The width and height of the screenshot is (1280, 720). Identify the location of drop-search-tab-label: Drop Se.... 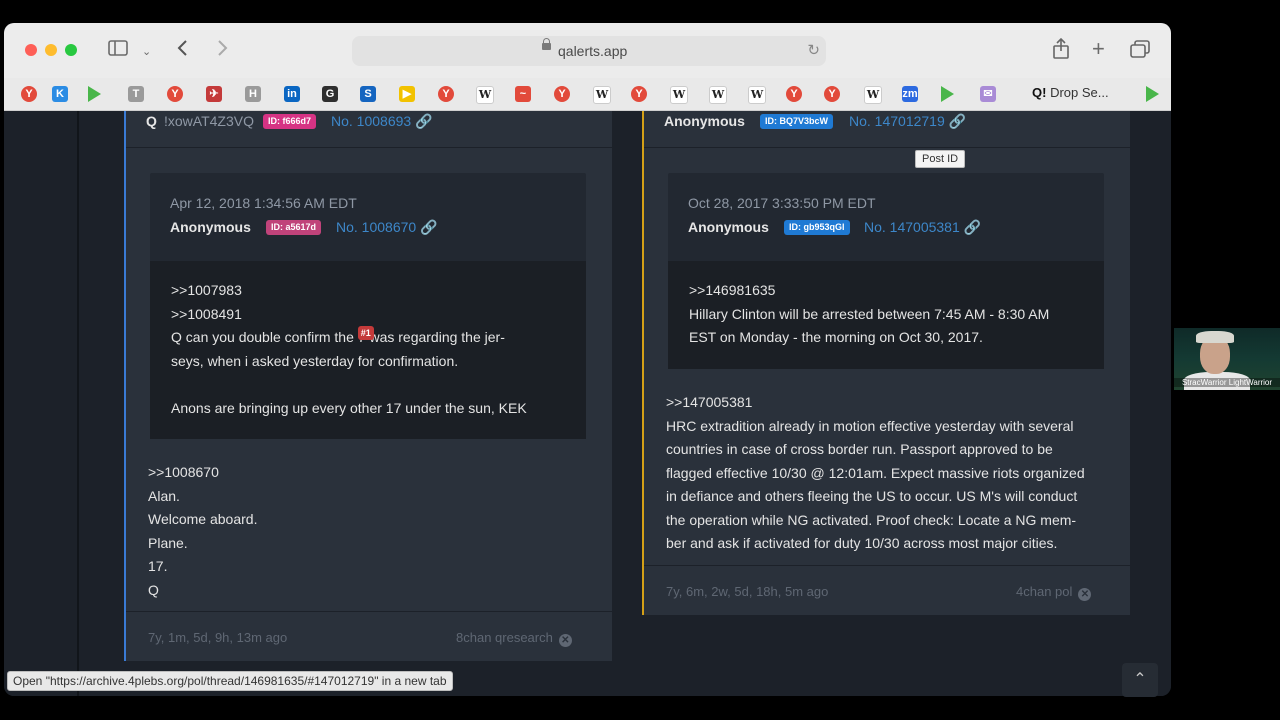
(1079, 92).